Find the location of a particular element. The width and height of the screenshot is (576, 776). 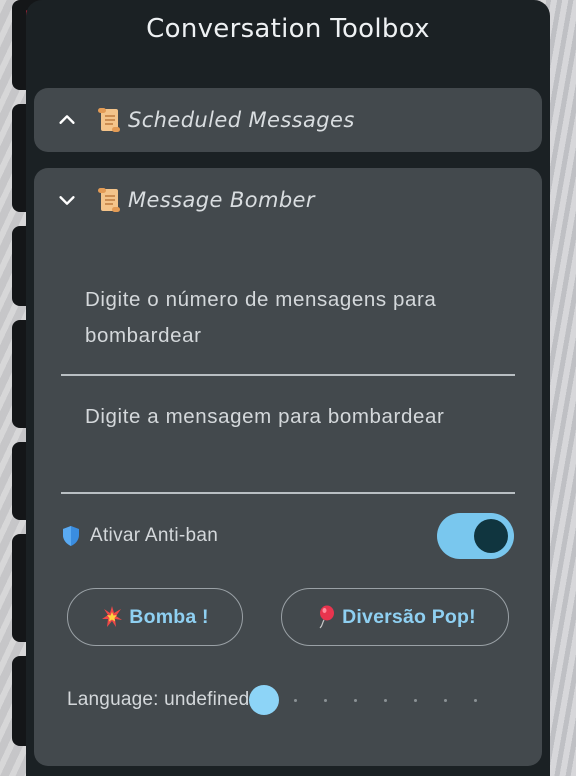

antiban-label: Ativar Anti-ban is located at coordinates (154, 535).